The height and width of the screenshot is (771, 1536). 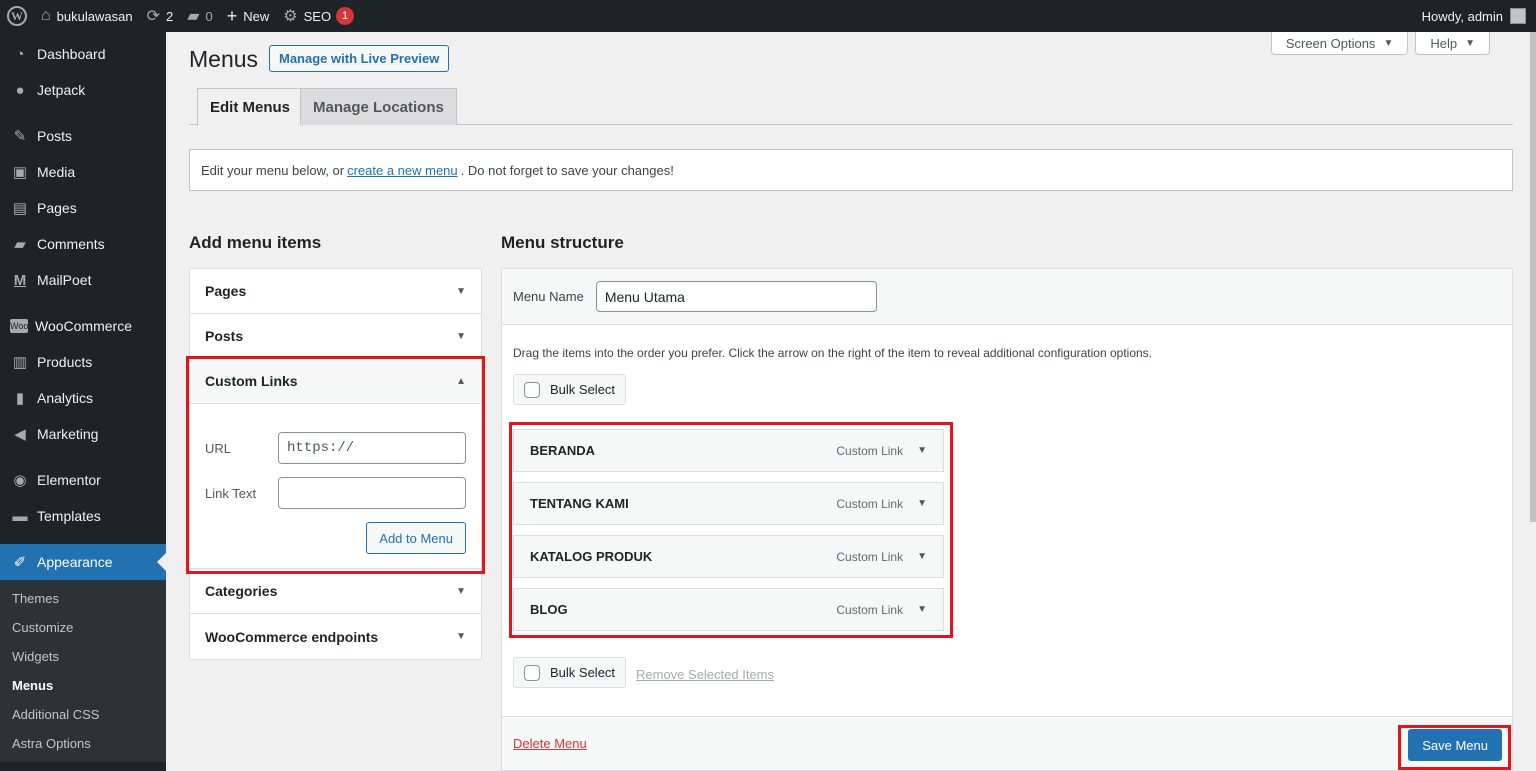 I want to click on sidebar-item-woocommerce: Woo WooCommerce, so click(x=83, y=326).